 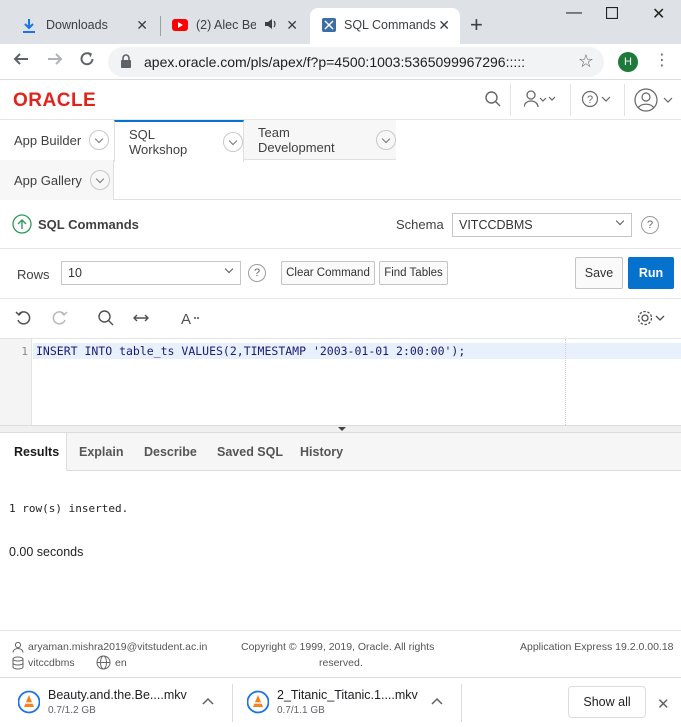 What do you see at coordinates (574, 13) in the screenshot?
I see `minimize-icon: —` at bounding box center [574, 13].